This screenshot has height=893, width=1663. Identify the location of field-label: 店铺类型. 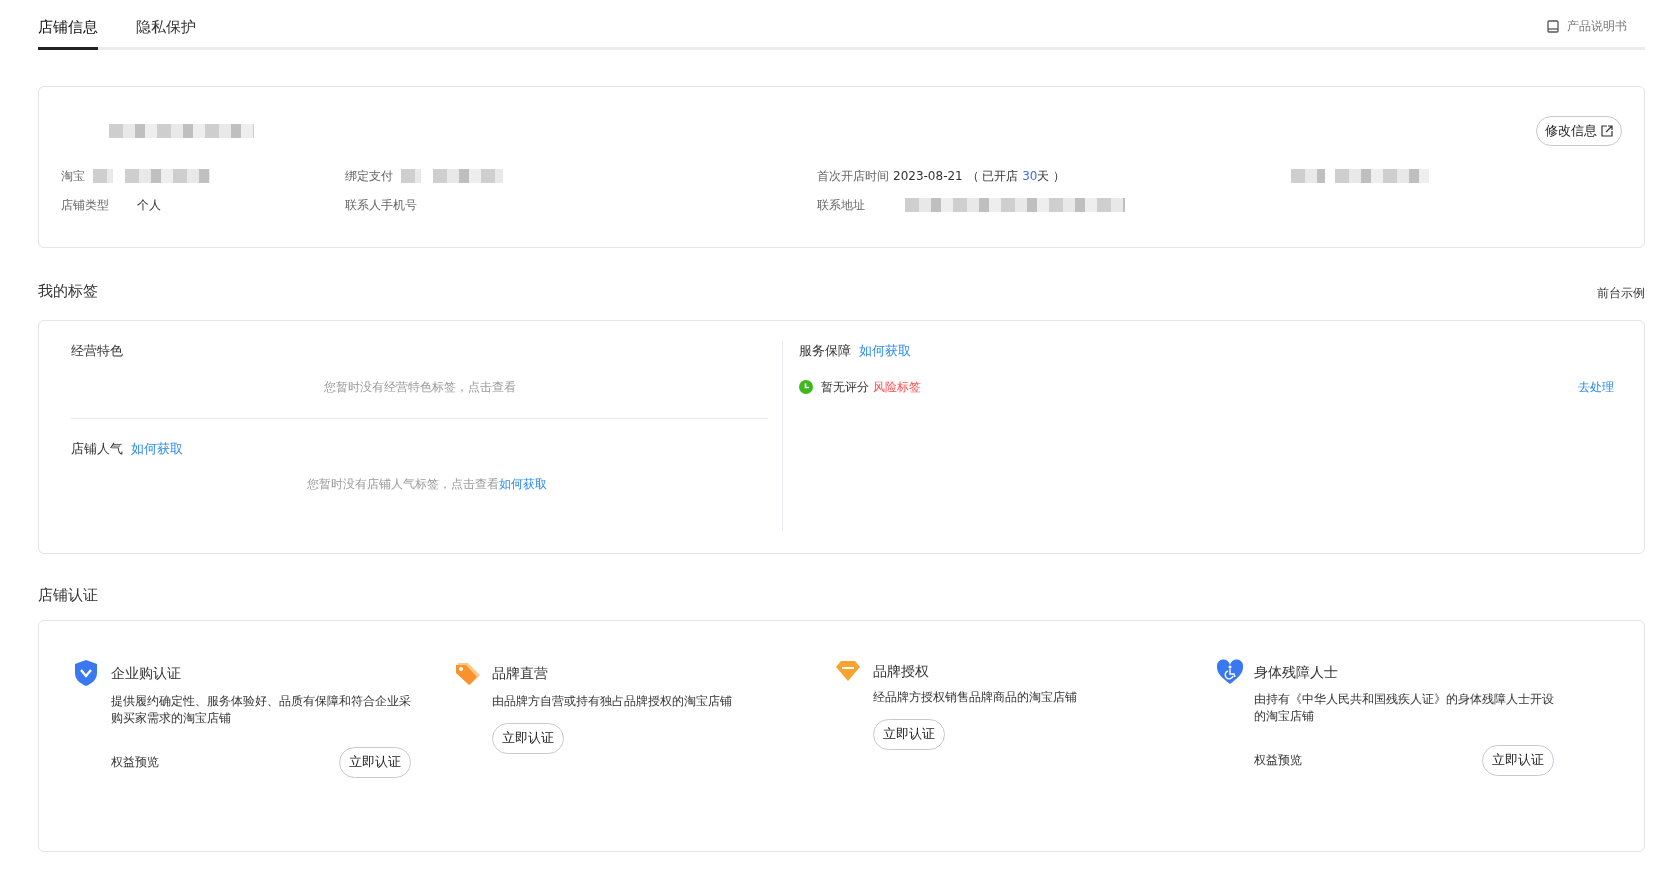
(85, 205).